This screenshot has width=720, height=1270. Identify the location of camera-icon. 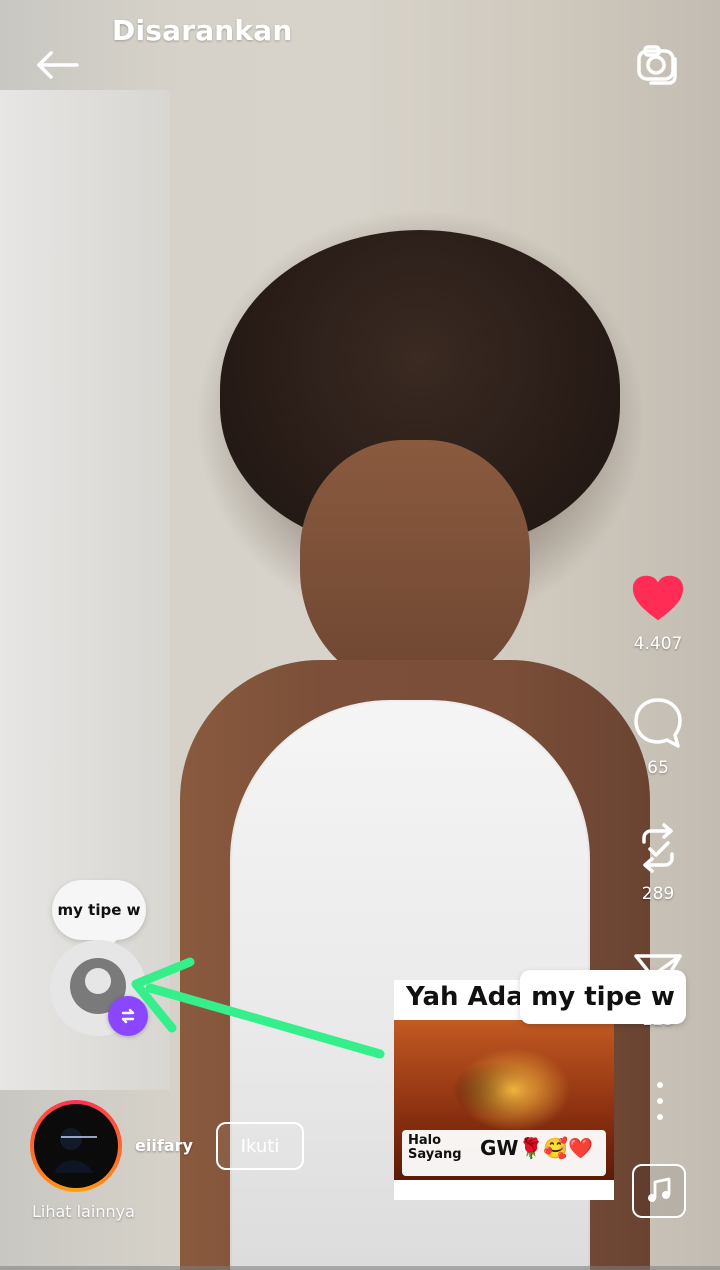
(657, 65).